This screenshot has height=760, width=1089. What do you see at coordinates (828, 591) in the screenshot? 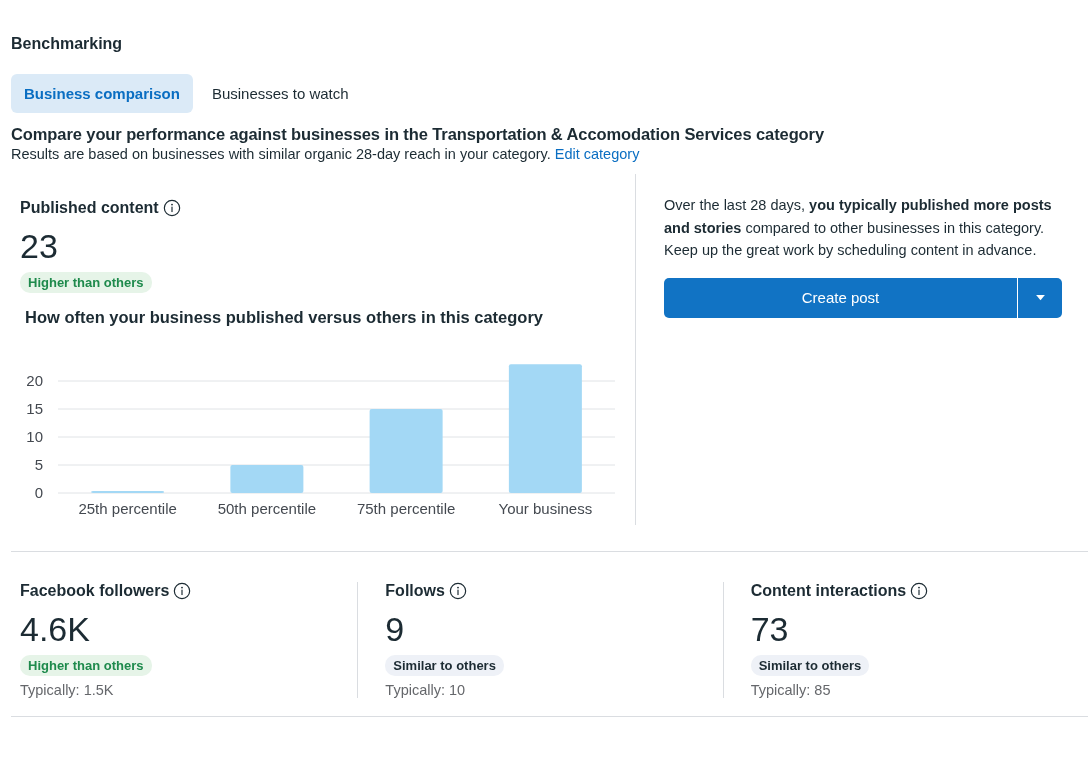
I see `metric-label: Content interactions` at bounding box center [828, 591].